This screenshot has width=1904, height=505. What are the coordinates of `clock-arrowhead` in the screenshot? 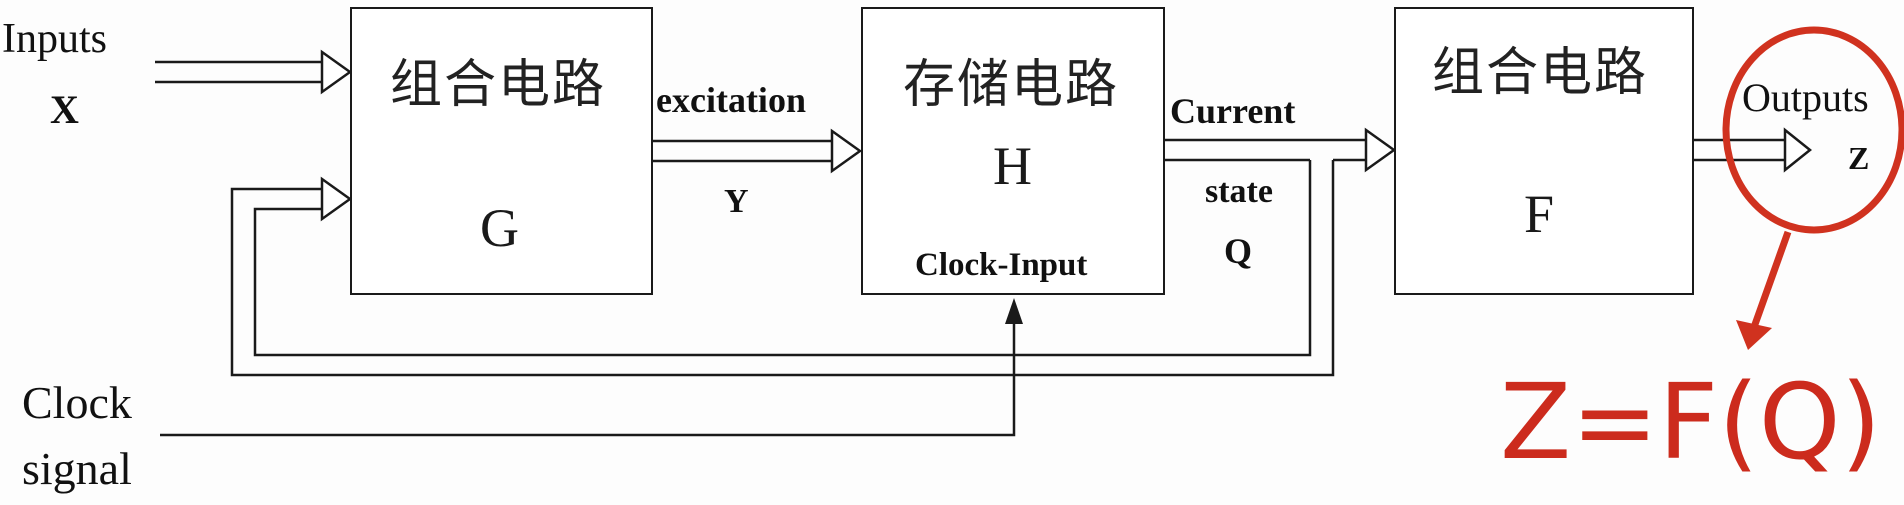 It's located at (1014, 311).